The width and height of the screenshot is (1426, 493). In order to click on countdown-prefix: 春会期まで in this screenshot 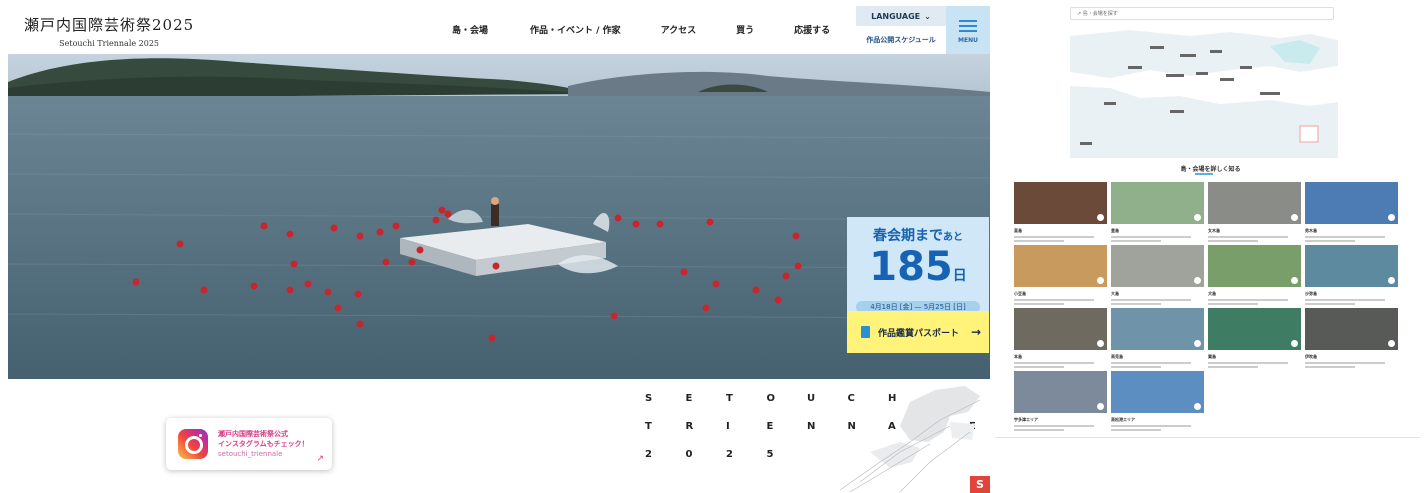, I will do `click(908, 236)`.